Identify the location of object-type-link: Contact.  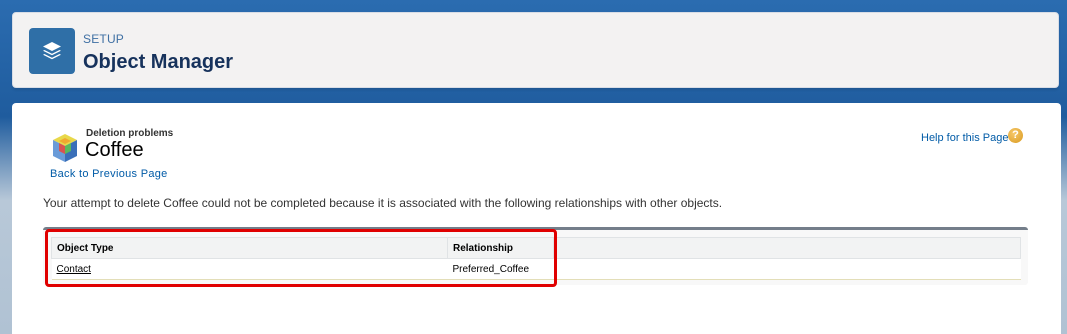
(74, 269).